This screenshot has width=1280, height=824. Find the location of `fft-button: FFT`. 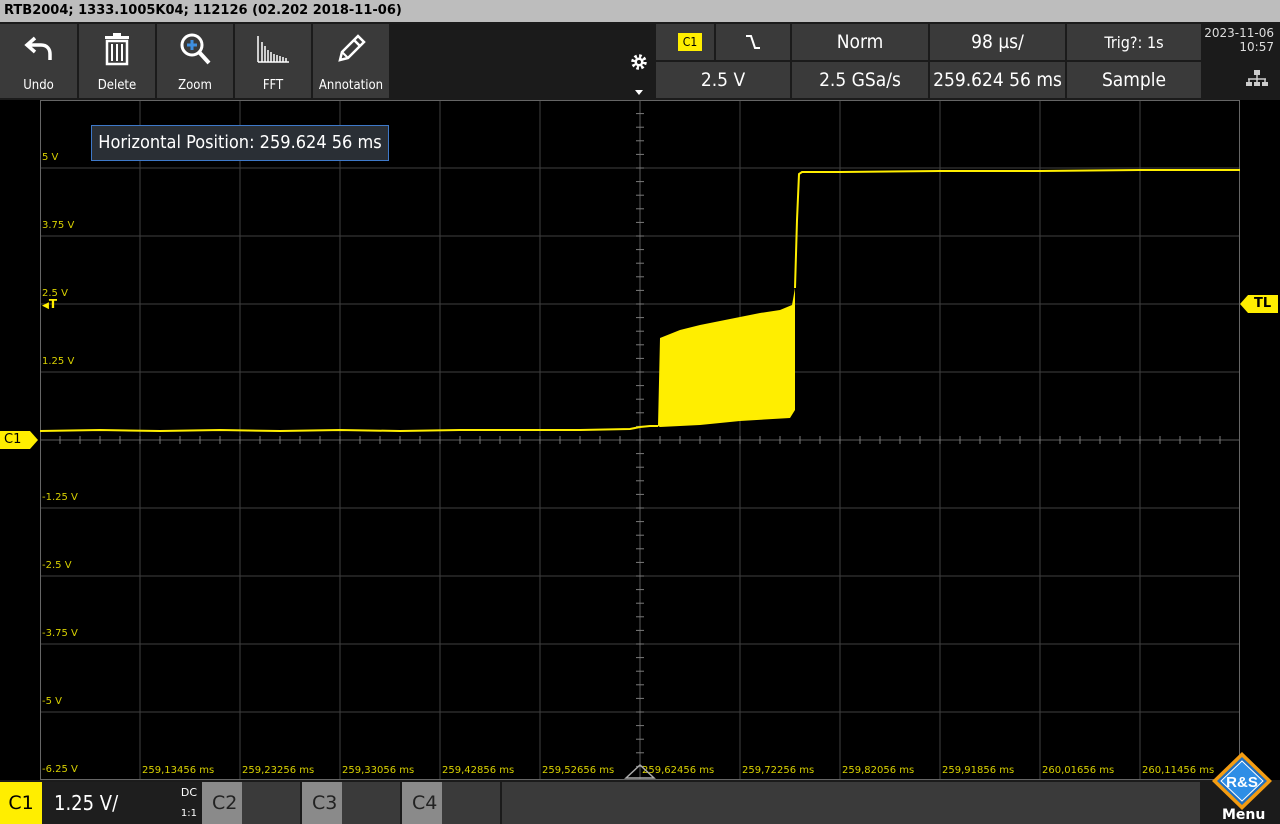

fft-button: FFT is located at coordinates (273, 61).